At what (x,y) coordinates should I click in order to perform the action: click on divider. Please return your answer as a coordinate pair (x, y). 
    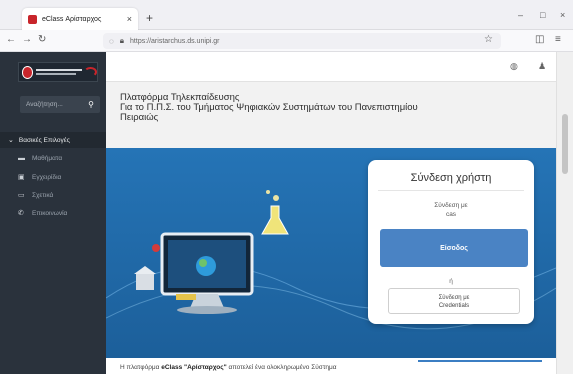
    Looking at the image, I should click on (451, 190).